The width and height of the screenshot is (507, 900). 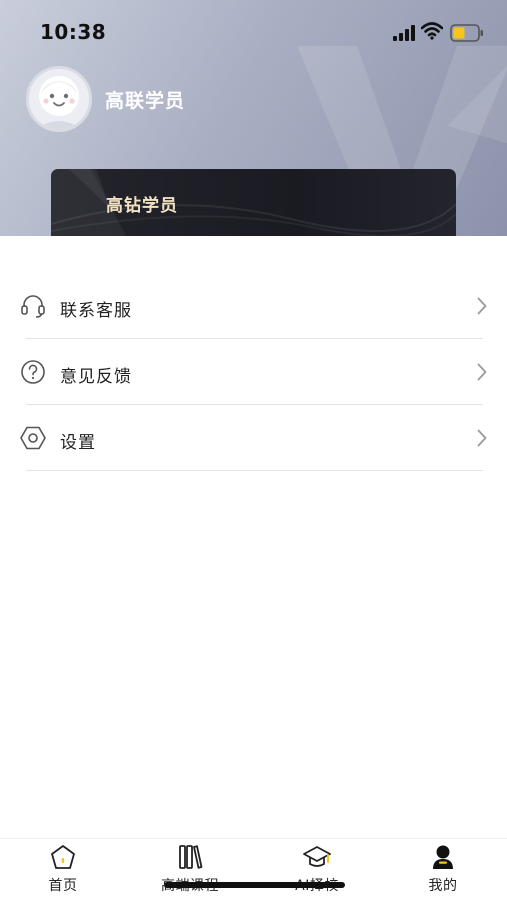 What do you see at coordinates (63, 870) in the screenshot?
I see `tab-home: 首页` at bounding box center [63, 870].